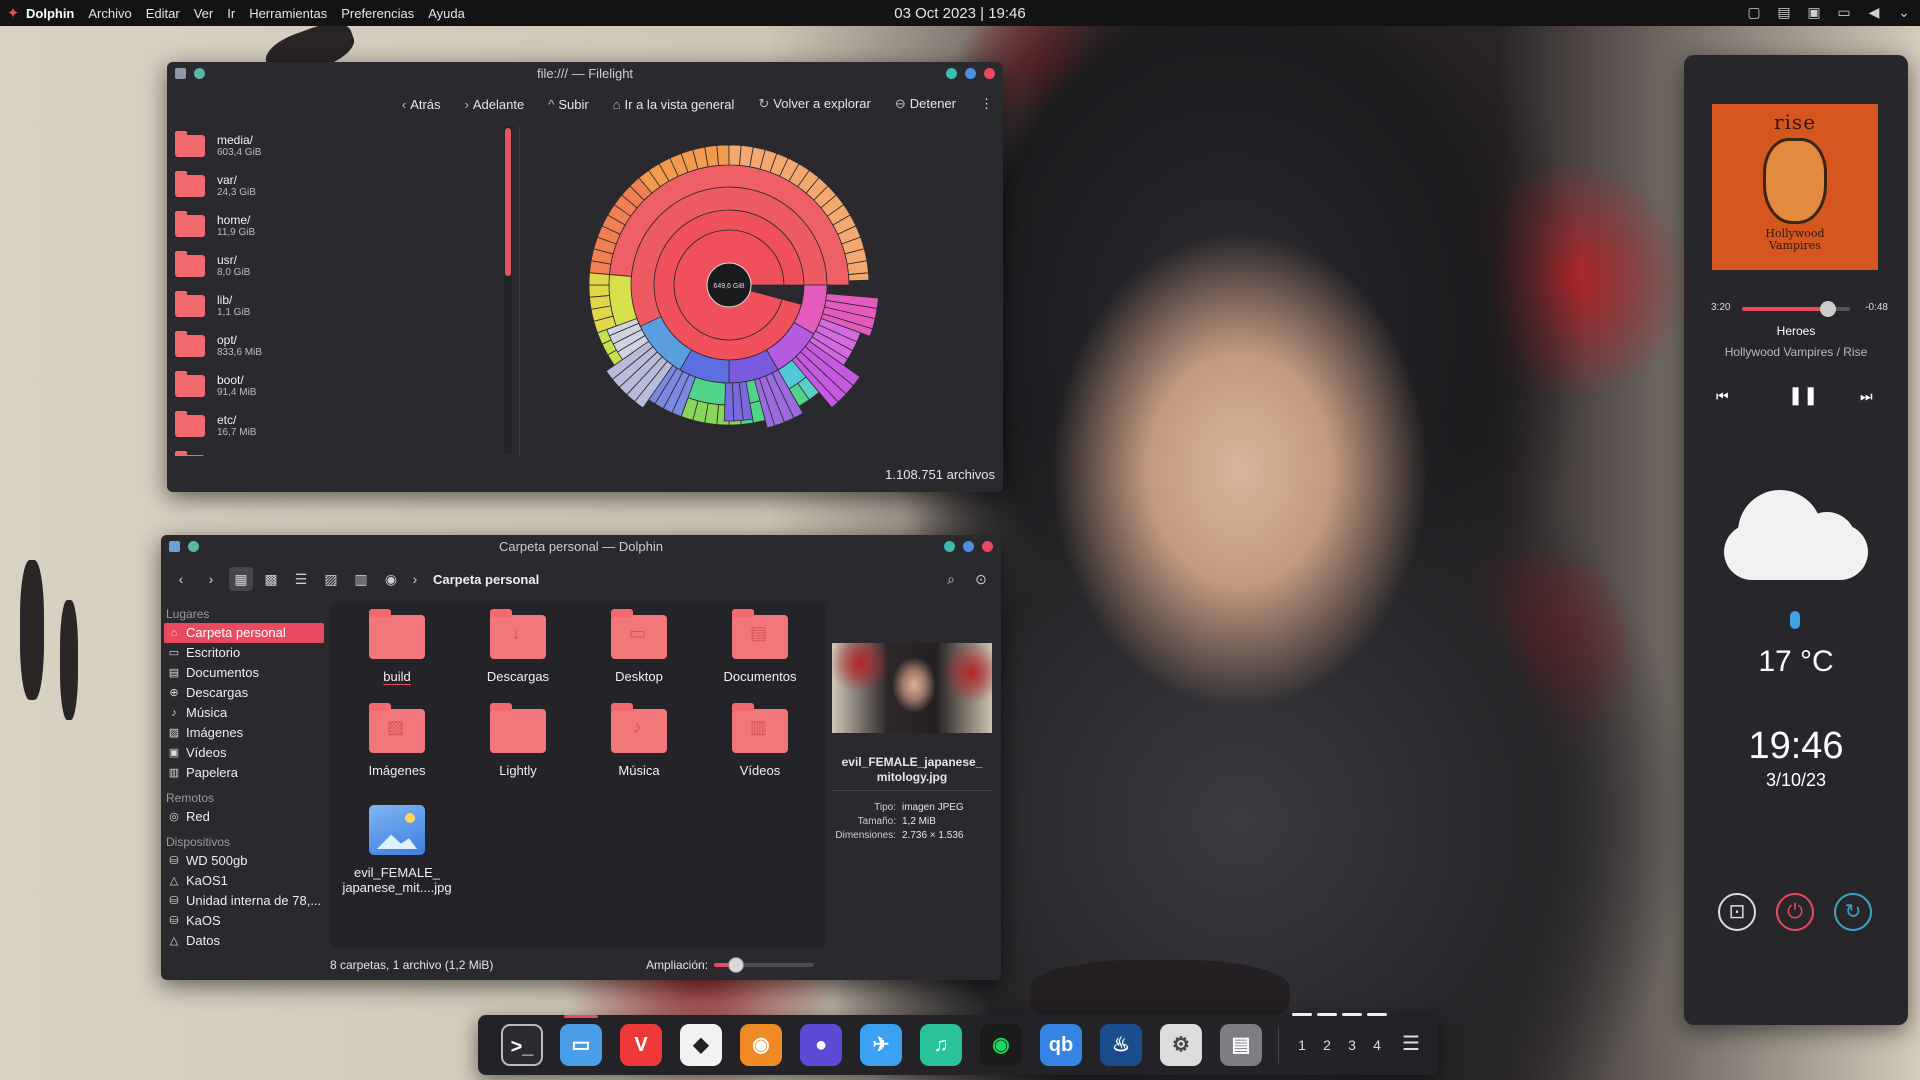 The height and width of the screenshot is (1080, 1920). I want to click on workspace-3: 3, so click(1352, 1033).